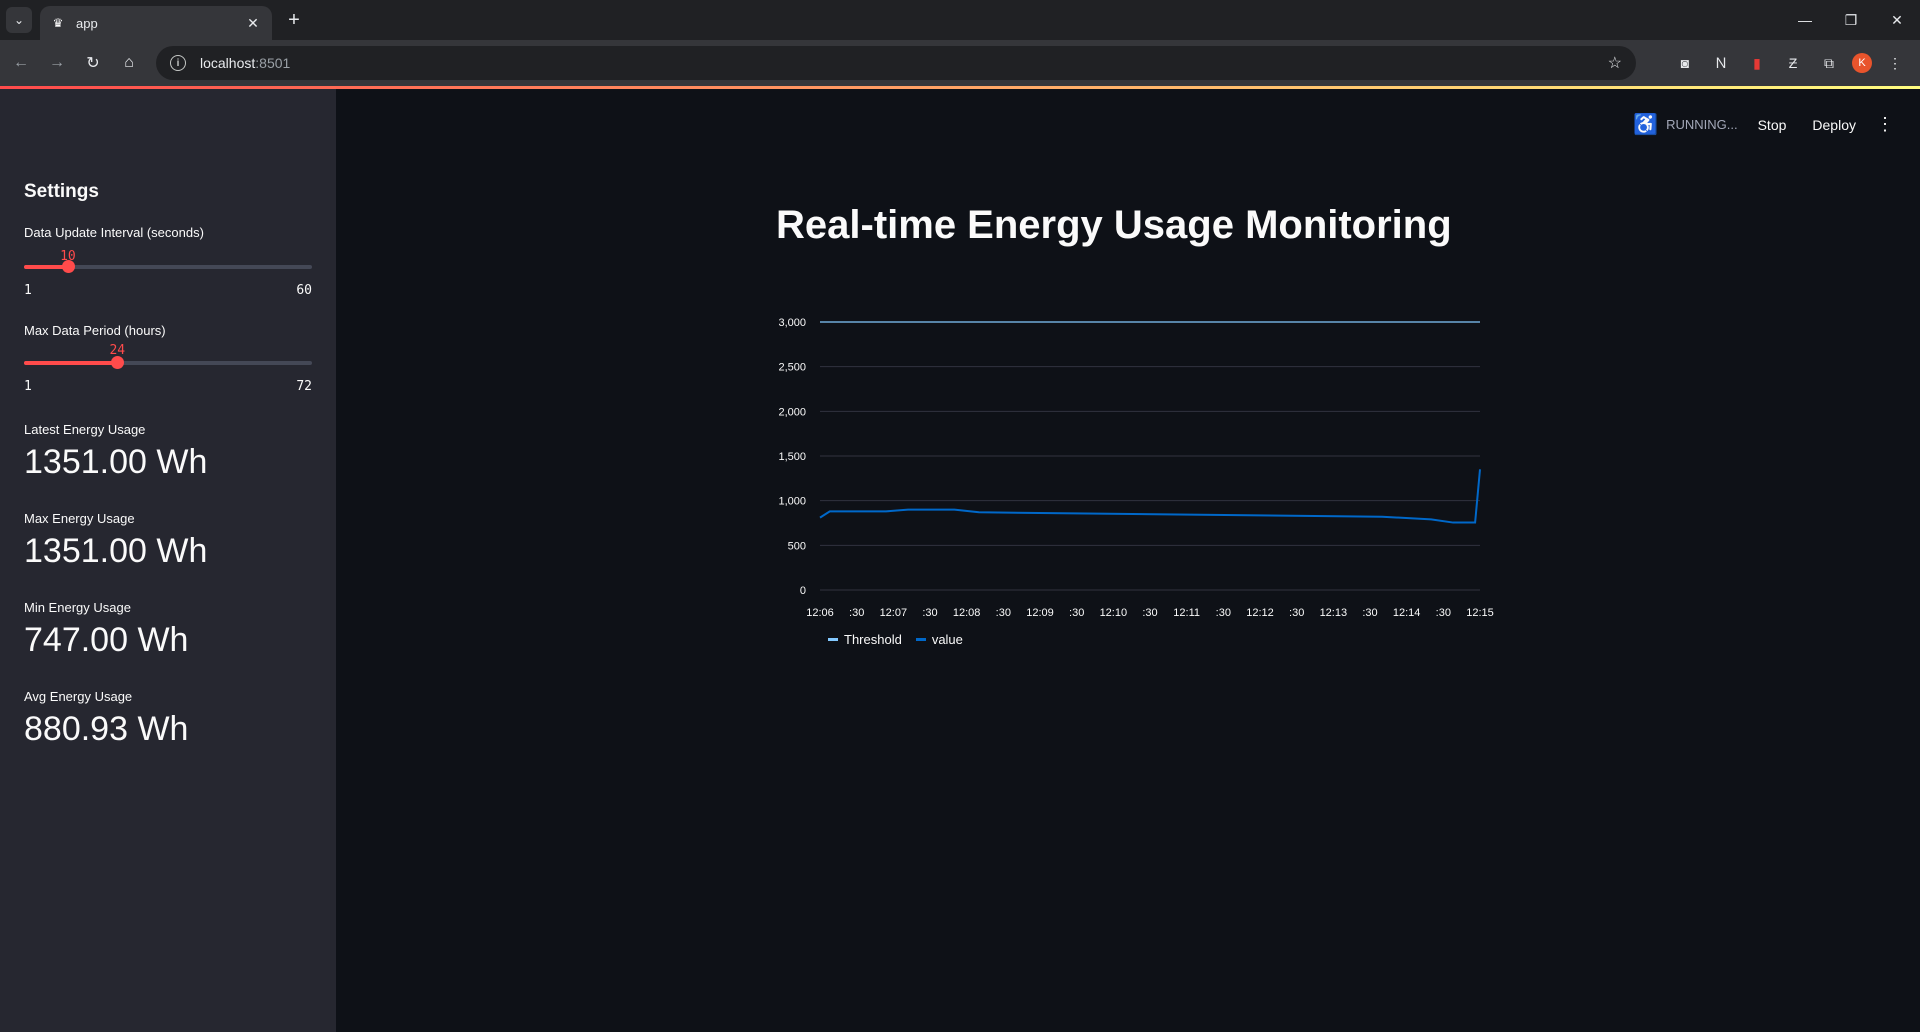 The width and height of the screenshot is (1920, 1032). What do you see at coordinates (228, 63) in the screenshot?
I see `url-host: localhost` at bounding box center [228, 63].